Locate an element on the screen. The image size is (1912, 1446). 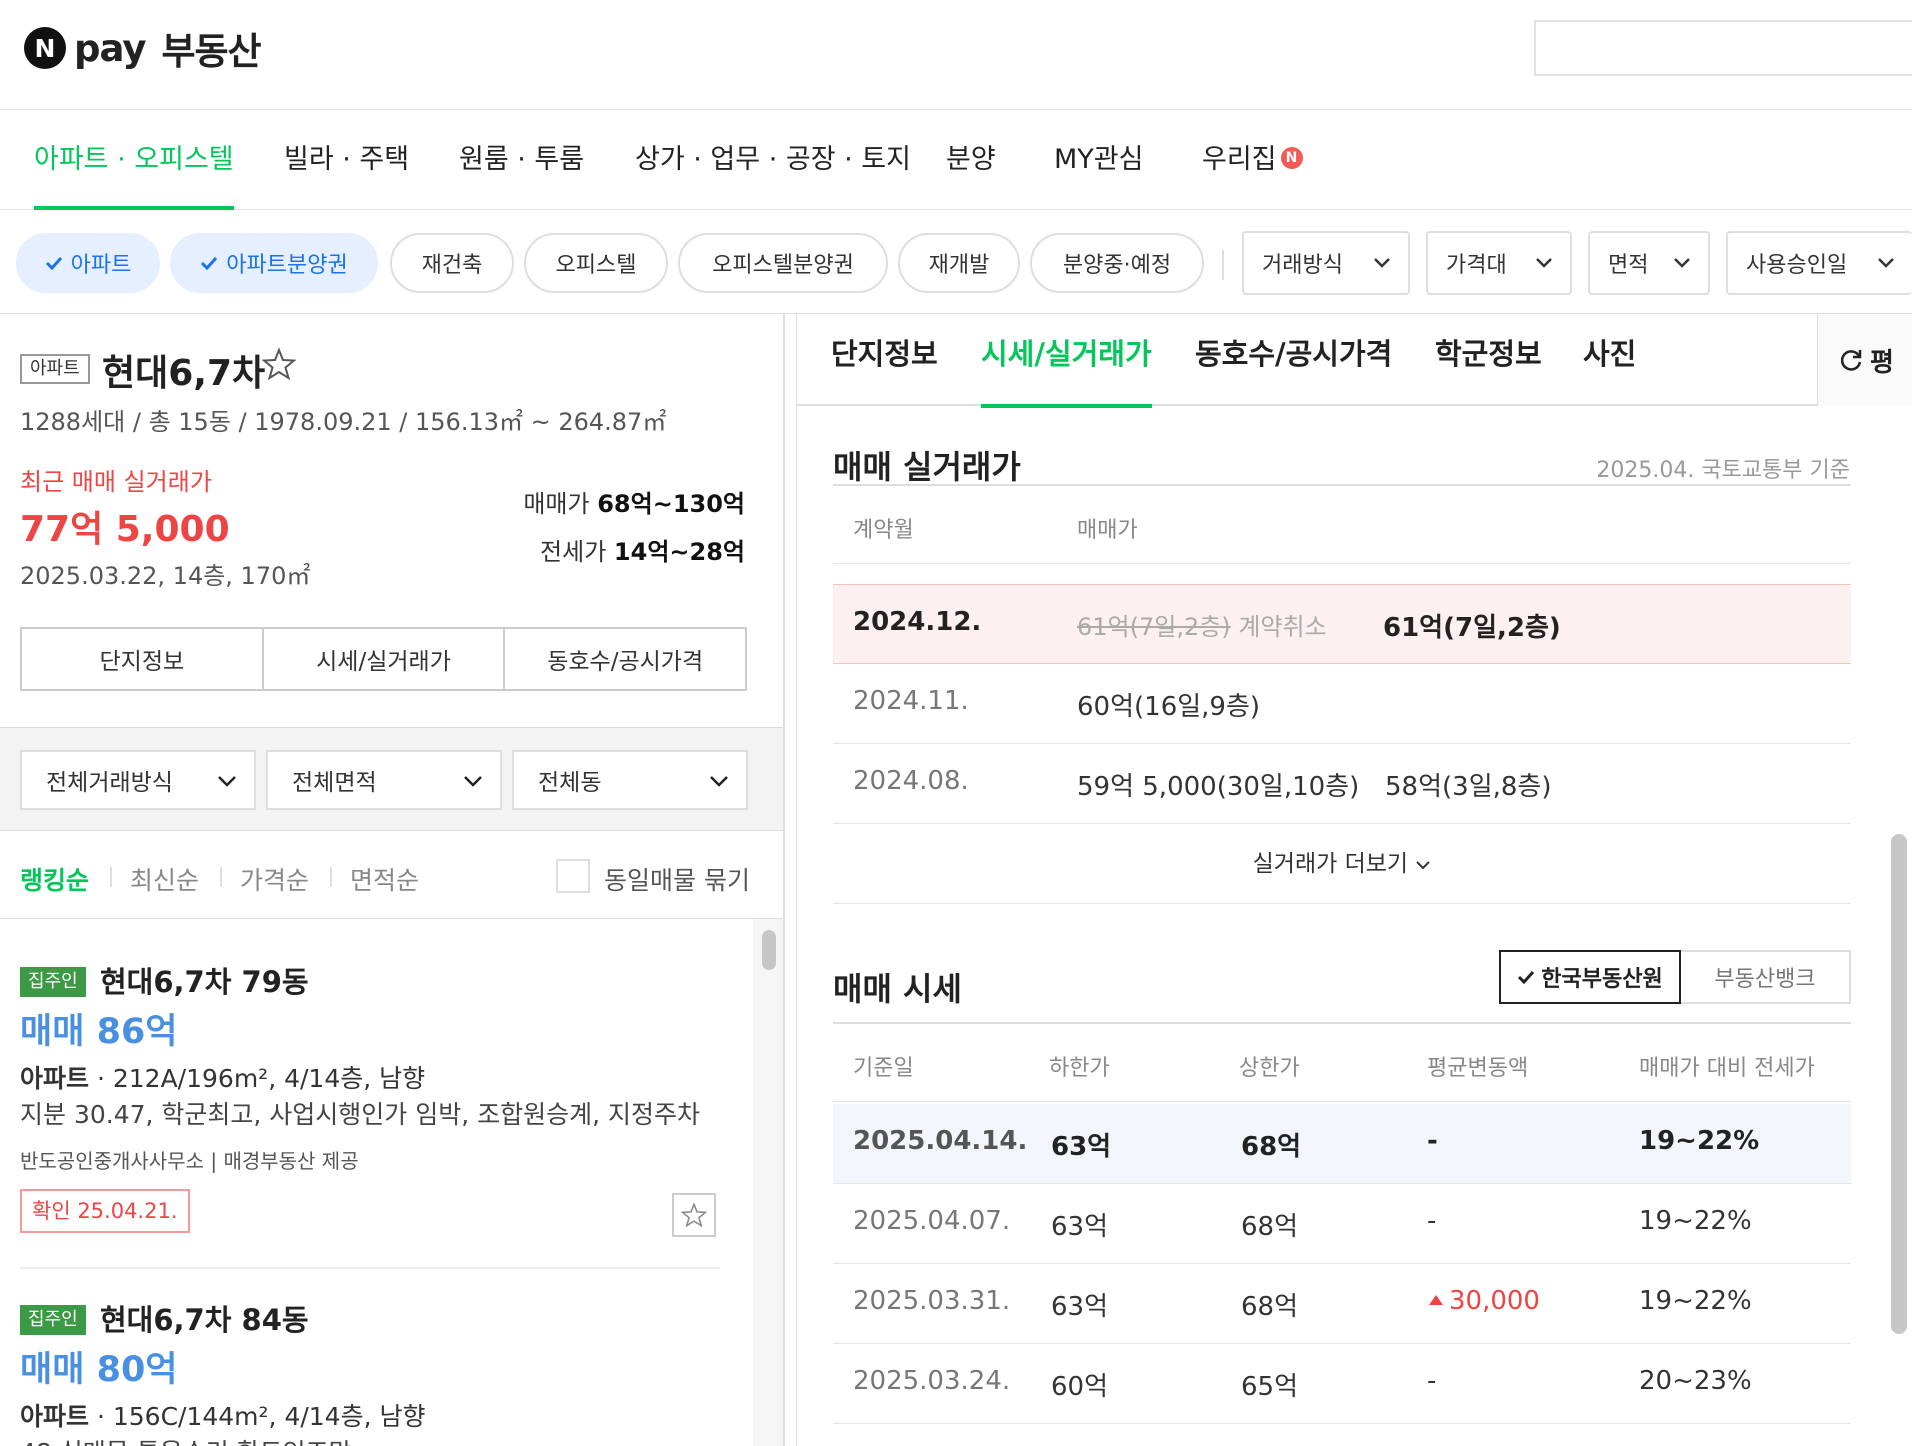
nav-oneroom-tworoom: 원룸 · 투룸 is located at coordinates (521, 160).